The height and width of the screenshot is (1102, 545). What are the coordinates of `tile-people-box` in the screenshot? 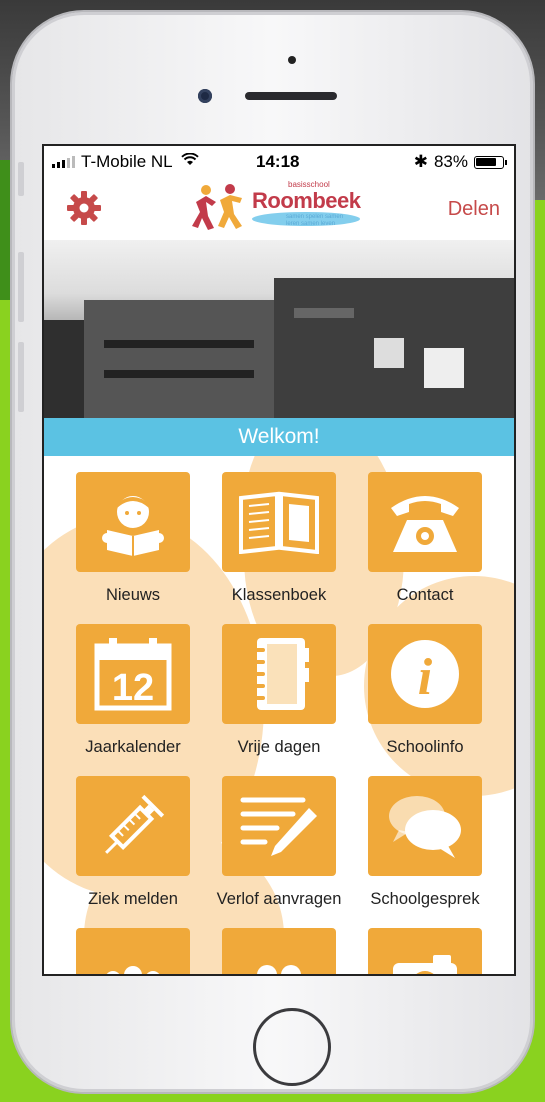 It's located at (279, 951).